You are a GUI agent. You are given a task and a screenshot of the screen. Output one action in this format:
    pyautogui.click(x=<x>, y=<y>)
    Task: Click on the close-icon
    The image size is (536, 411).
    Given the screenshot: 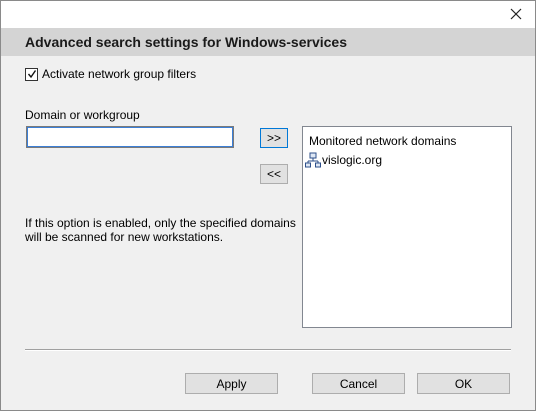 What is the action you would take?
    pyautogui.click(x=516, y=14)
    